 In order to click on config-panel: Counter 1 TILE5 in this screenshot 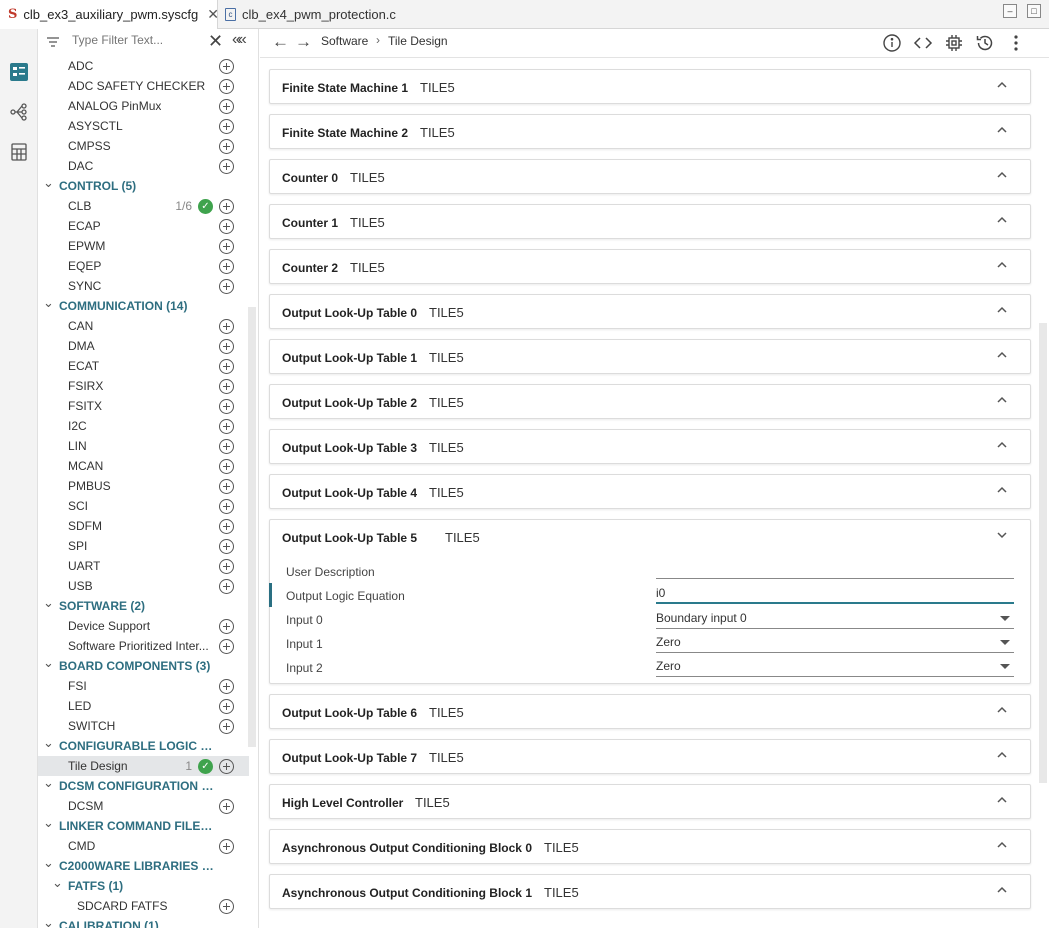, I will do `click(650, 221)`.